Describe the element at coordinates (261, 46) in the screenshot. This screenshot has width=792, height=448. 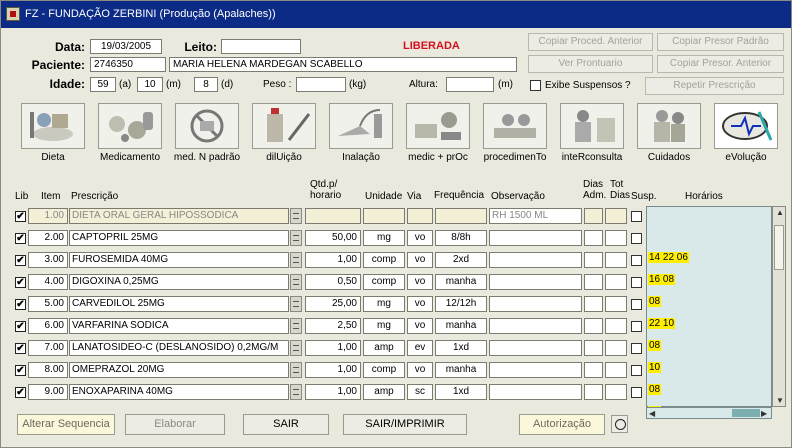
I see `leito-field` at that location.